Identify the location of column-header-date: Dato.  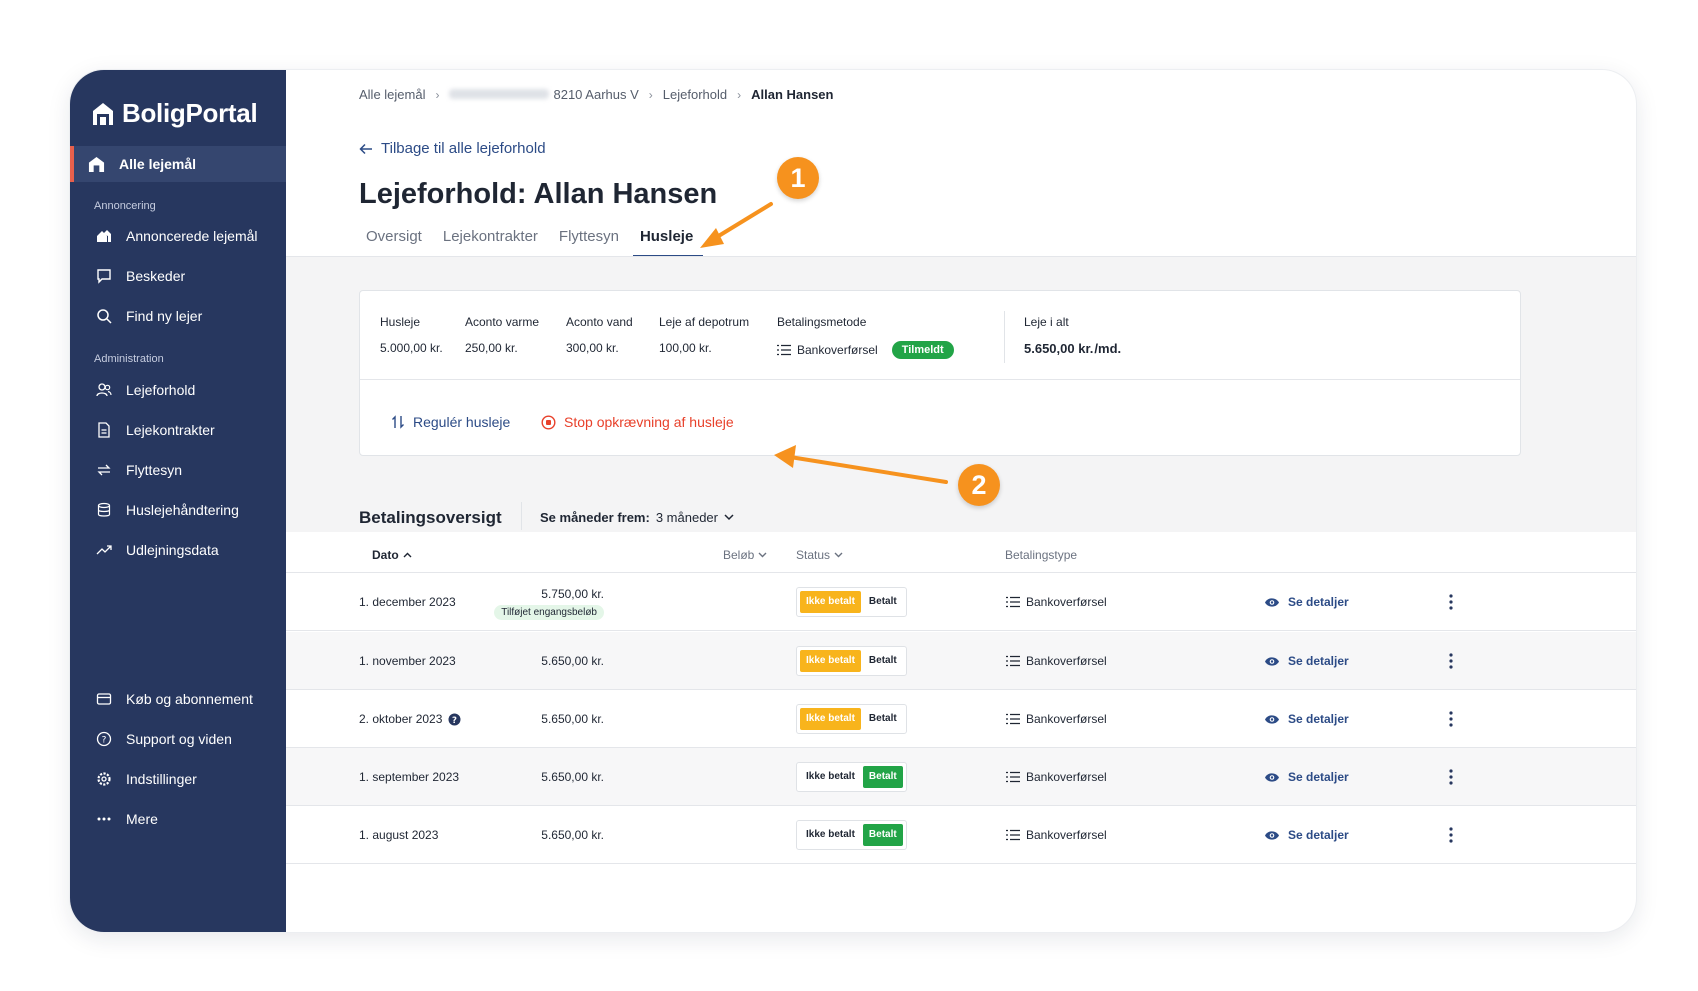
(392, 555).